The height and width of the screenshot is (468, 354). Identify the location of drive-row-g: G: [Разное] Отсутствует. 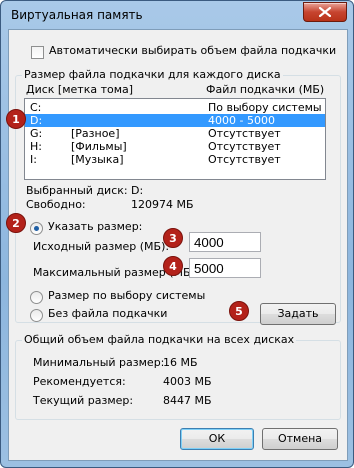
(175, 133).